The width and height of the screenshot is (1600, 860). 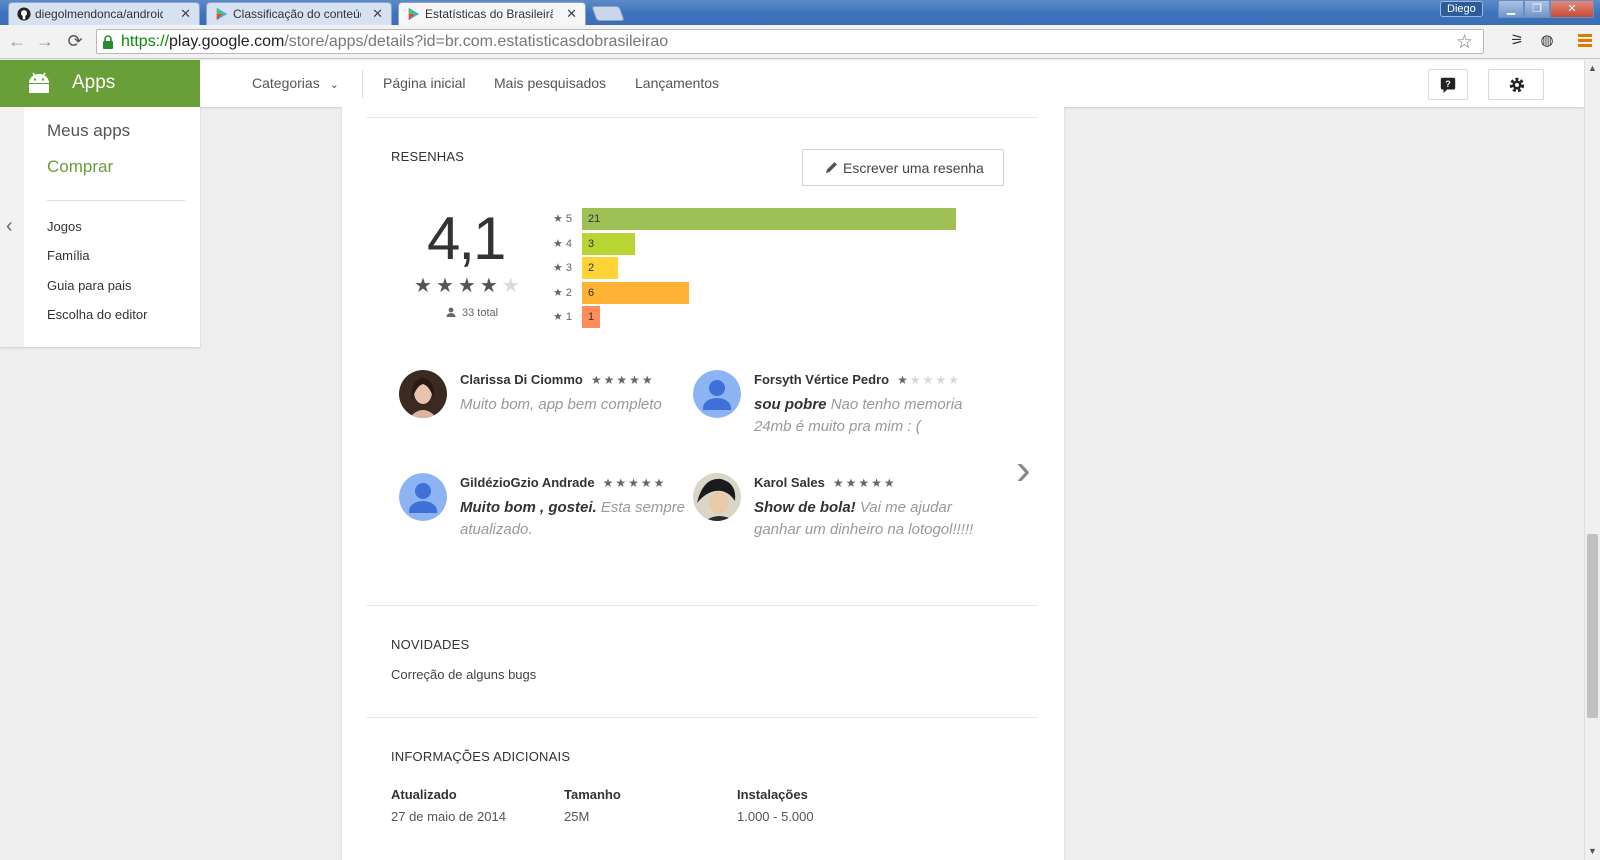 What do you see at coordinates (108, 42) in the screenshot?
I see `lock-icon` at bounding box center [108, 42].